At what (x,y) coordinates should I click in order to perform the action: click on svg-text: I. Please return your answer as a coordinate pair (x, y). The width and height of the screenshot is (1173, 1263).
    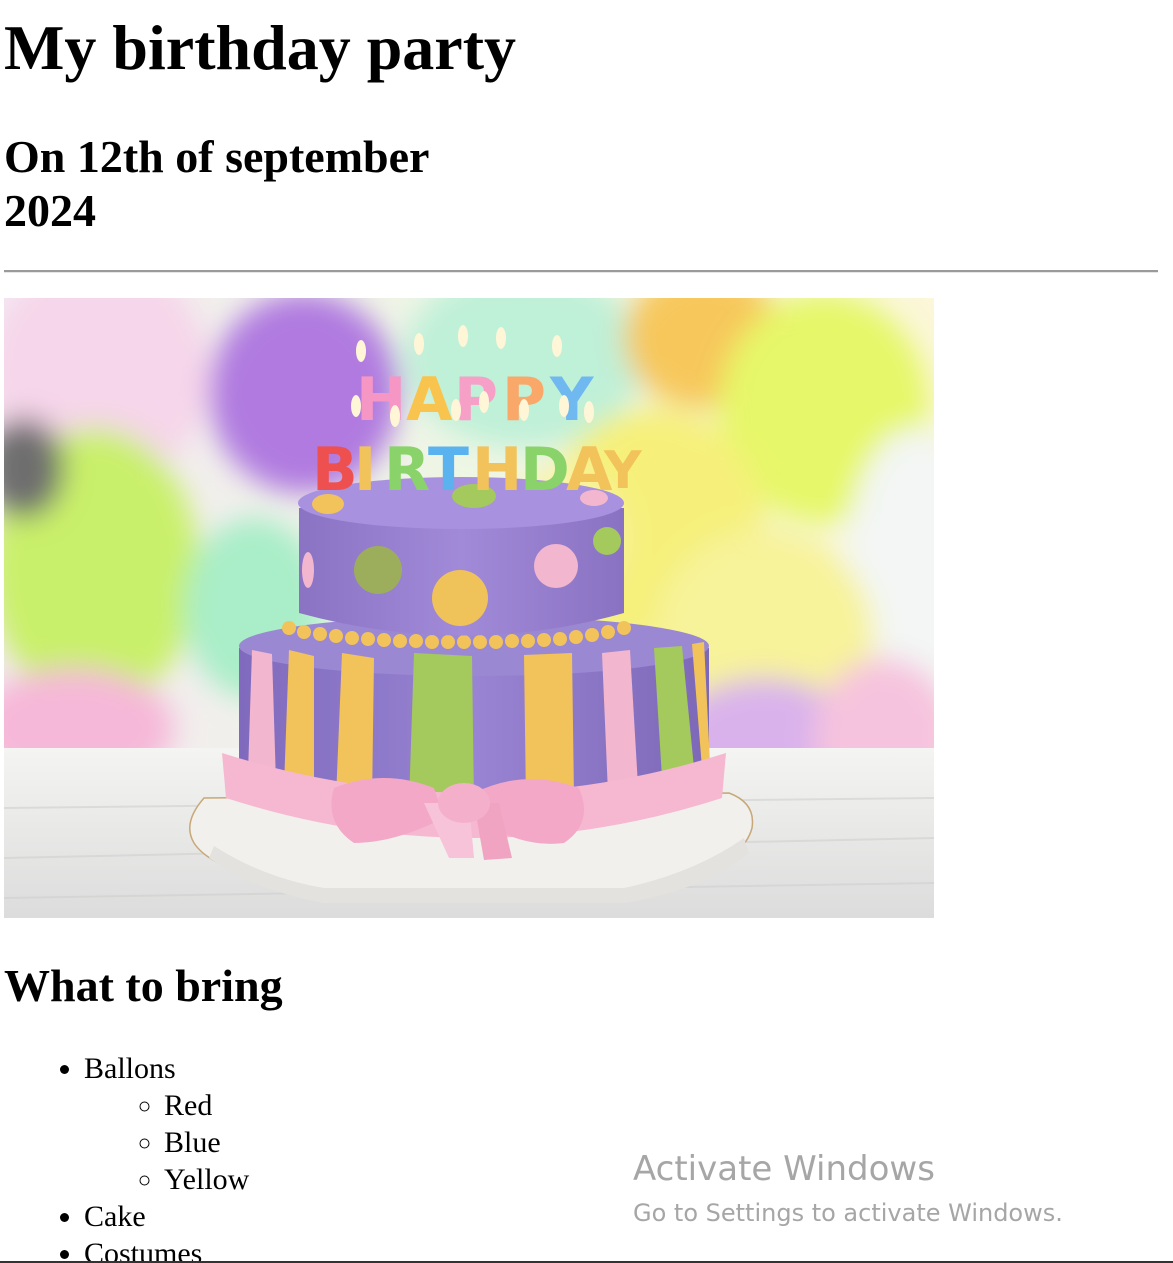
    Looking at the image, I should click on (365, 470).